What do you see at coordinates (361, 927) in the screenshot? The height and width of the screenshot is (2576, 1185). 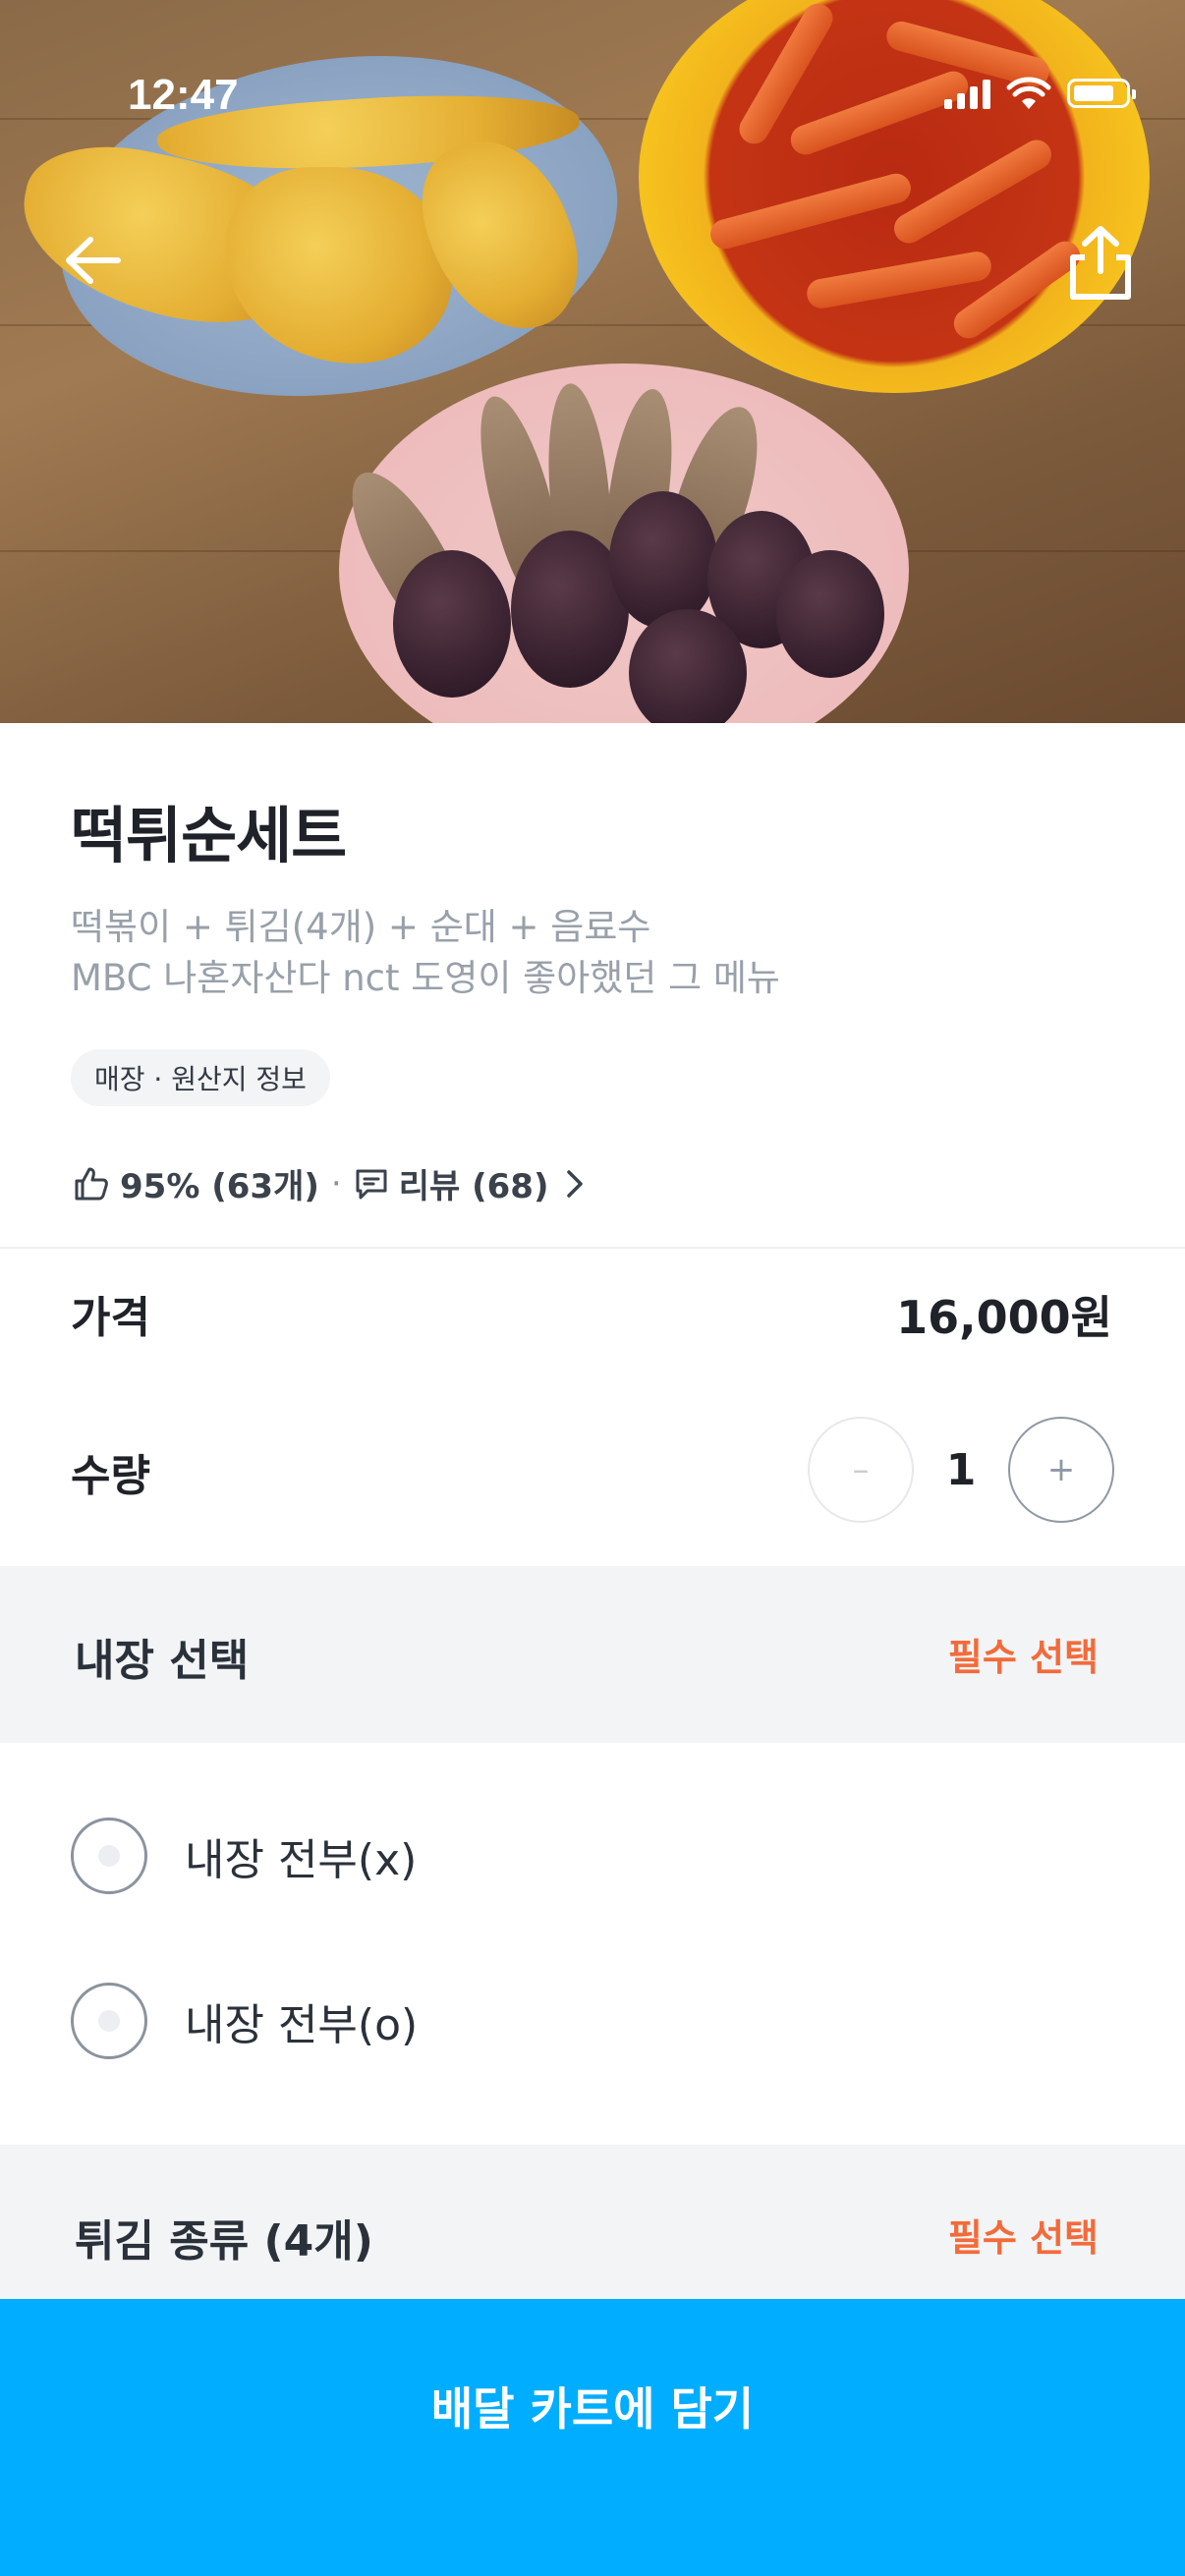 I see `description-line: 떡볶이 + 튀김(4개) + 순대 + 음료수` at bounding box center [361, 927].